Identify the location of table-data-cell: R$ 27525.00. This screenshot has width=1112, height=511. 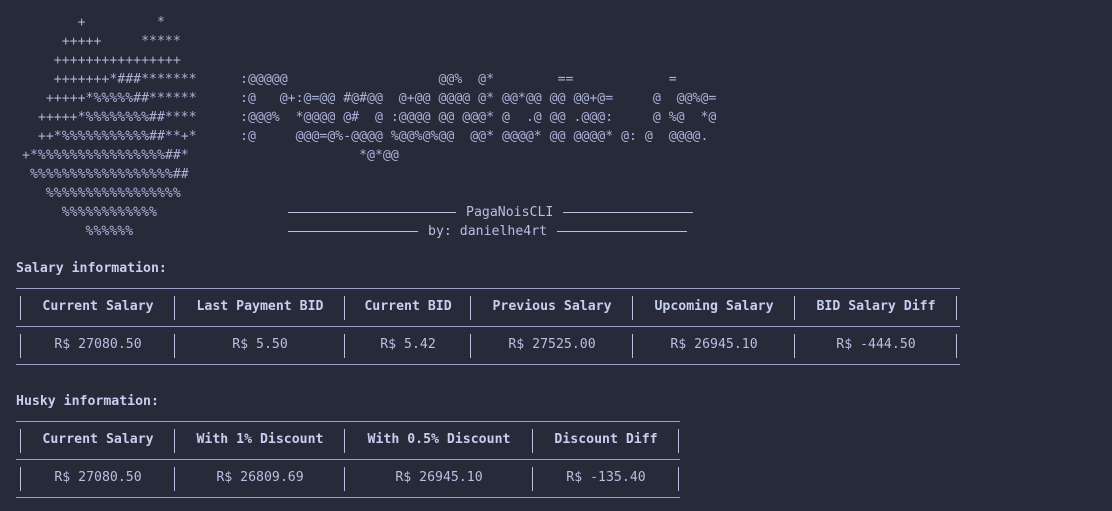
(552, 344).